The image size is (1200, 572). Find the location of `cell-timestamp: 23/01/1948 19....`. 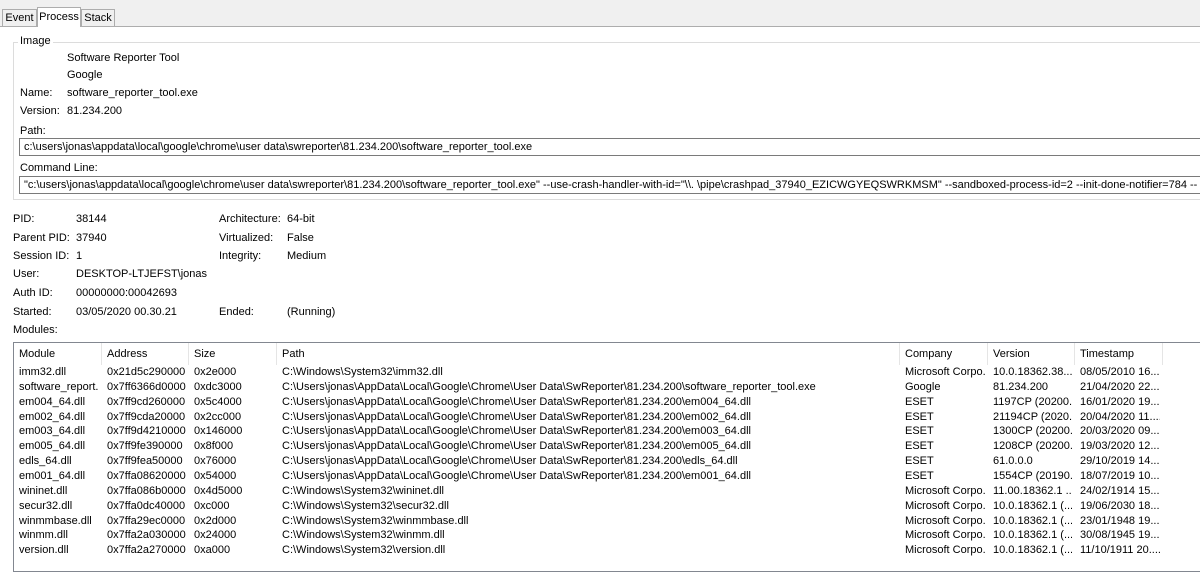

cell-timestamp: 23/01/1948 19.... is located at coordinates (1120, 520).